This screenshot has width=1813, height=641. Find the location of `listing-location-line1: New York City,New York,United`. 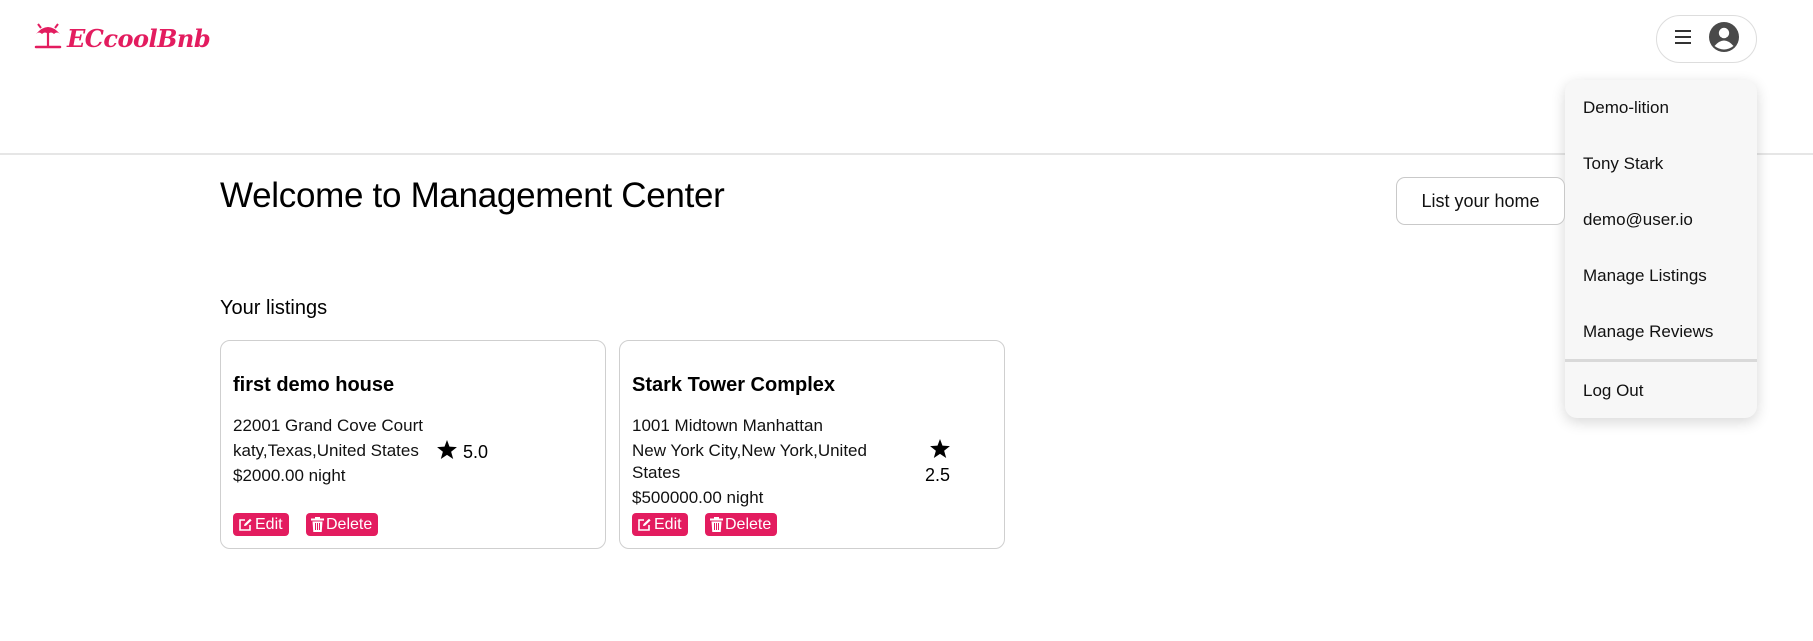

listing-location-line1: New York City,New York,United is located at coordinates (749, 450).